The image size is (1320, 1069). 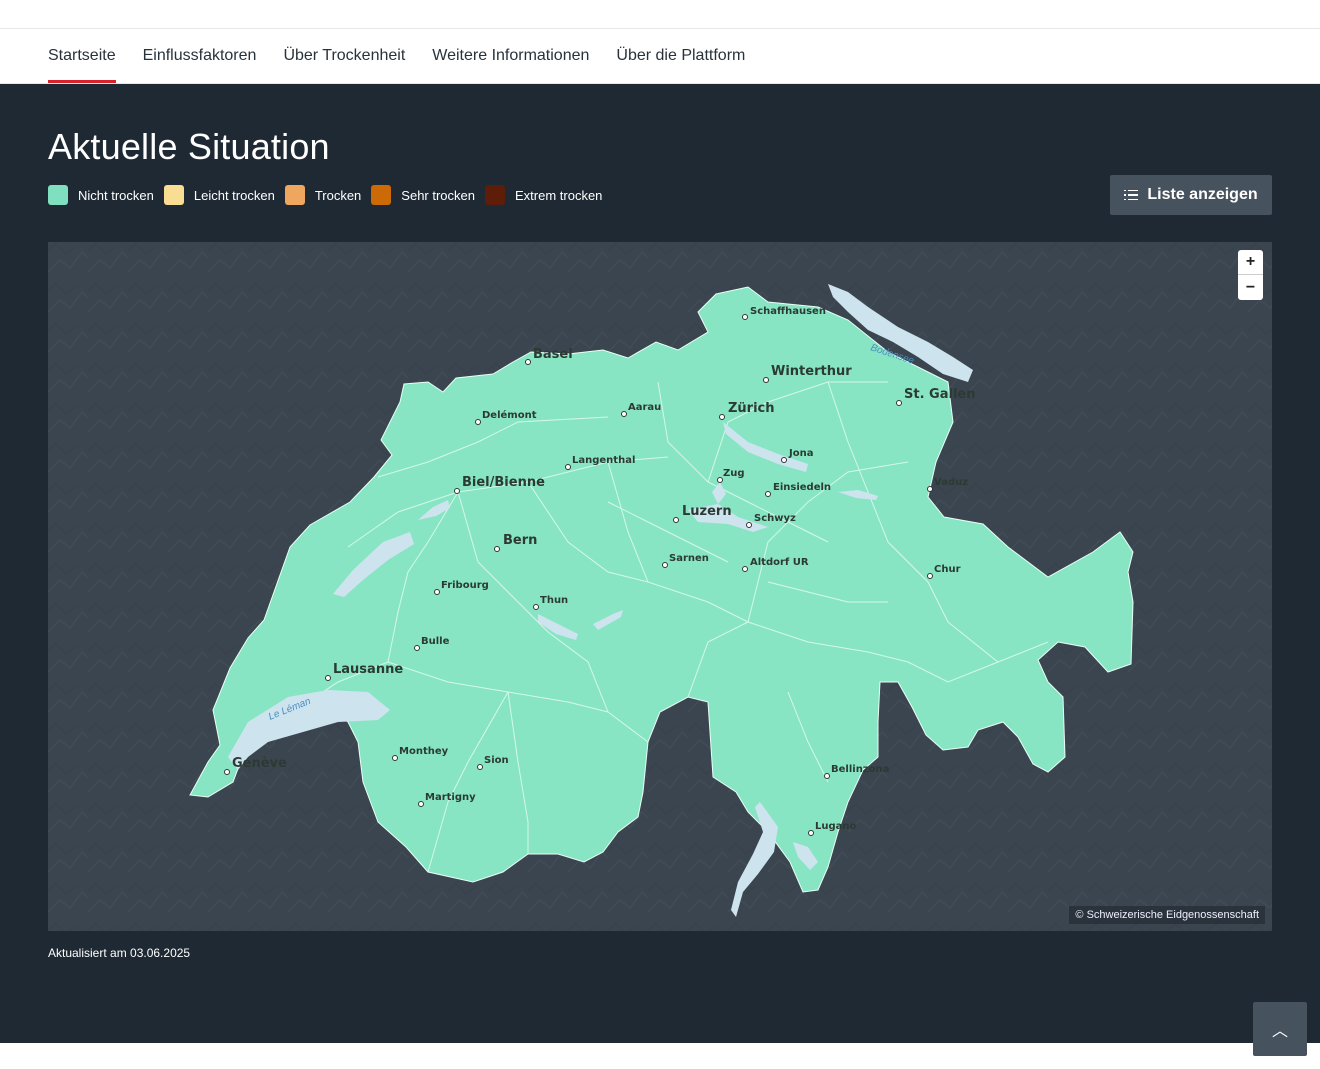 I want to click on svg-text: Winterthur, so click(x=811, y=371).